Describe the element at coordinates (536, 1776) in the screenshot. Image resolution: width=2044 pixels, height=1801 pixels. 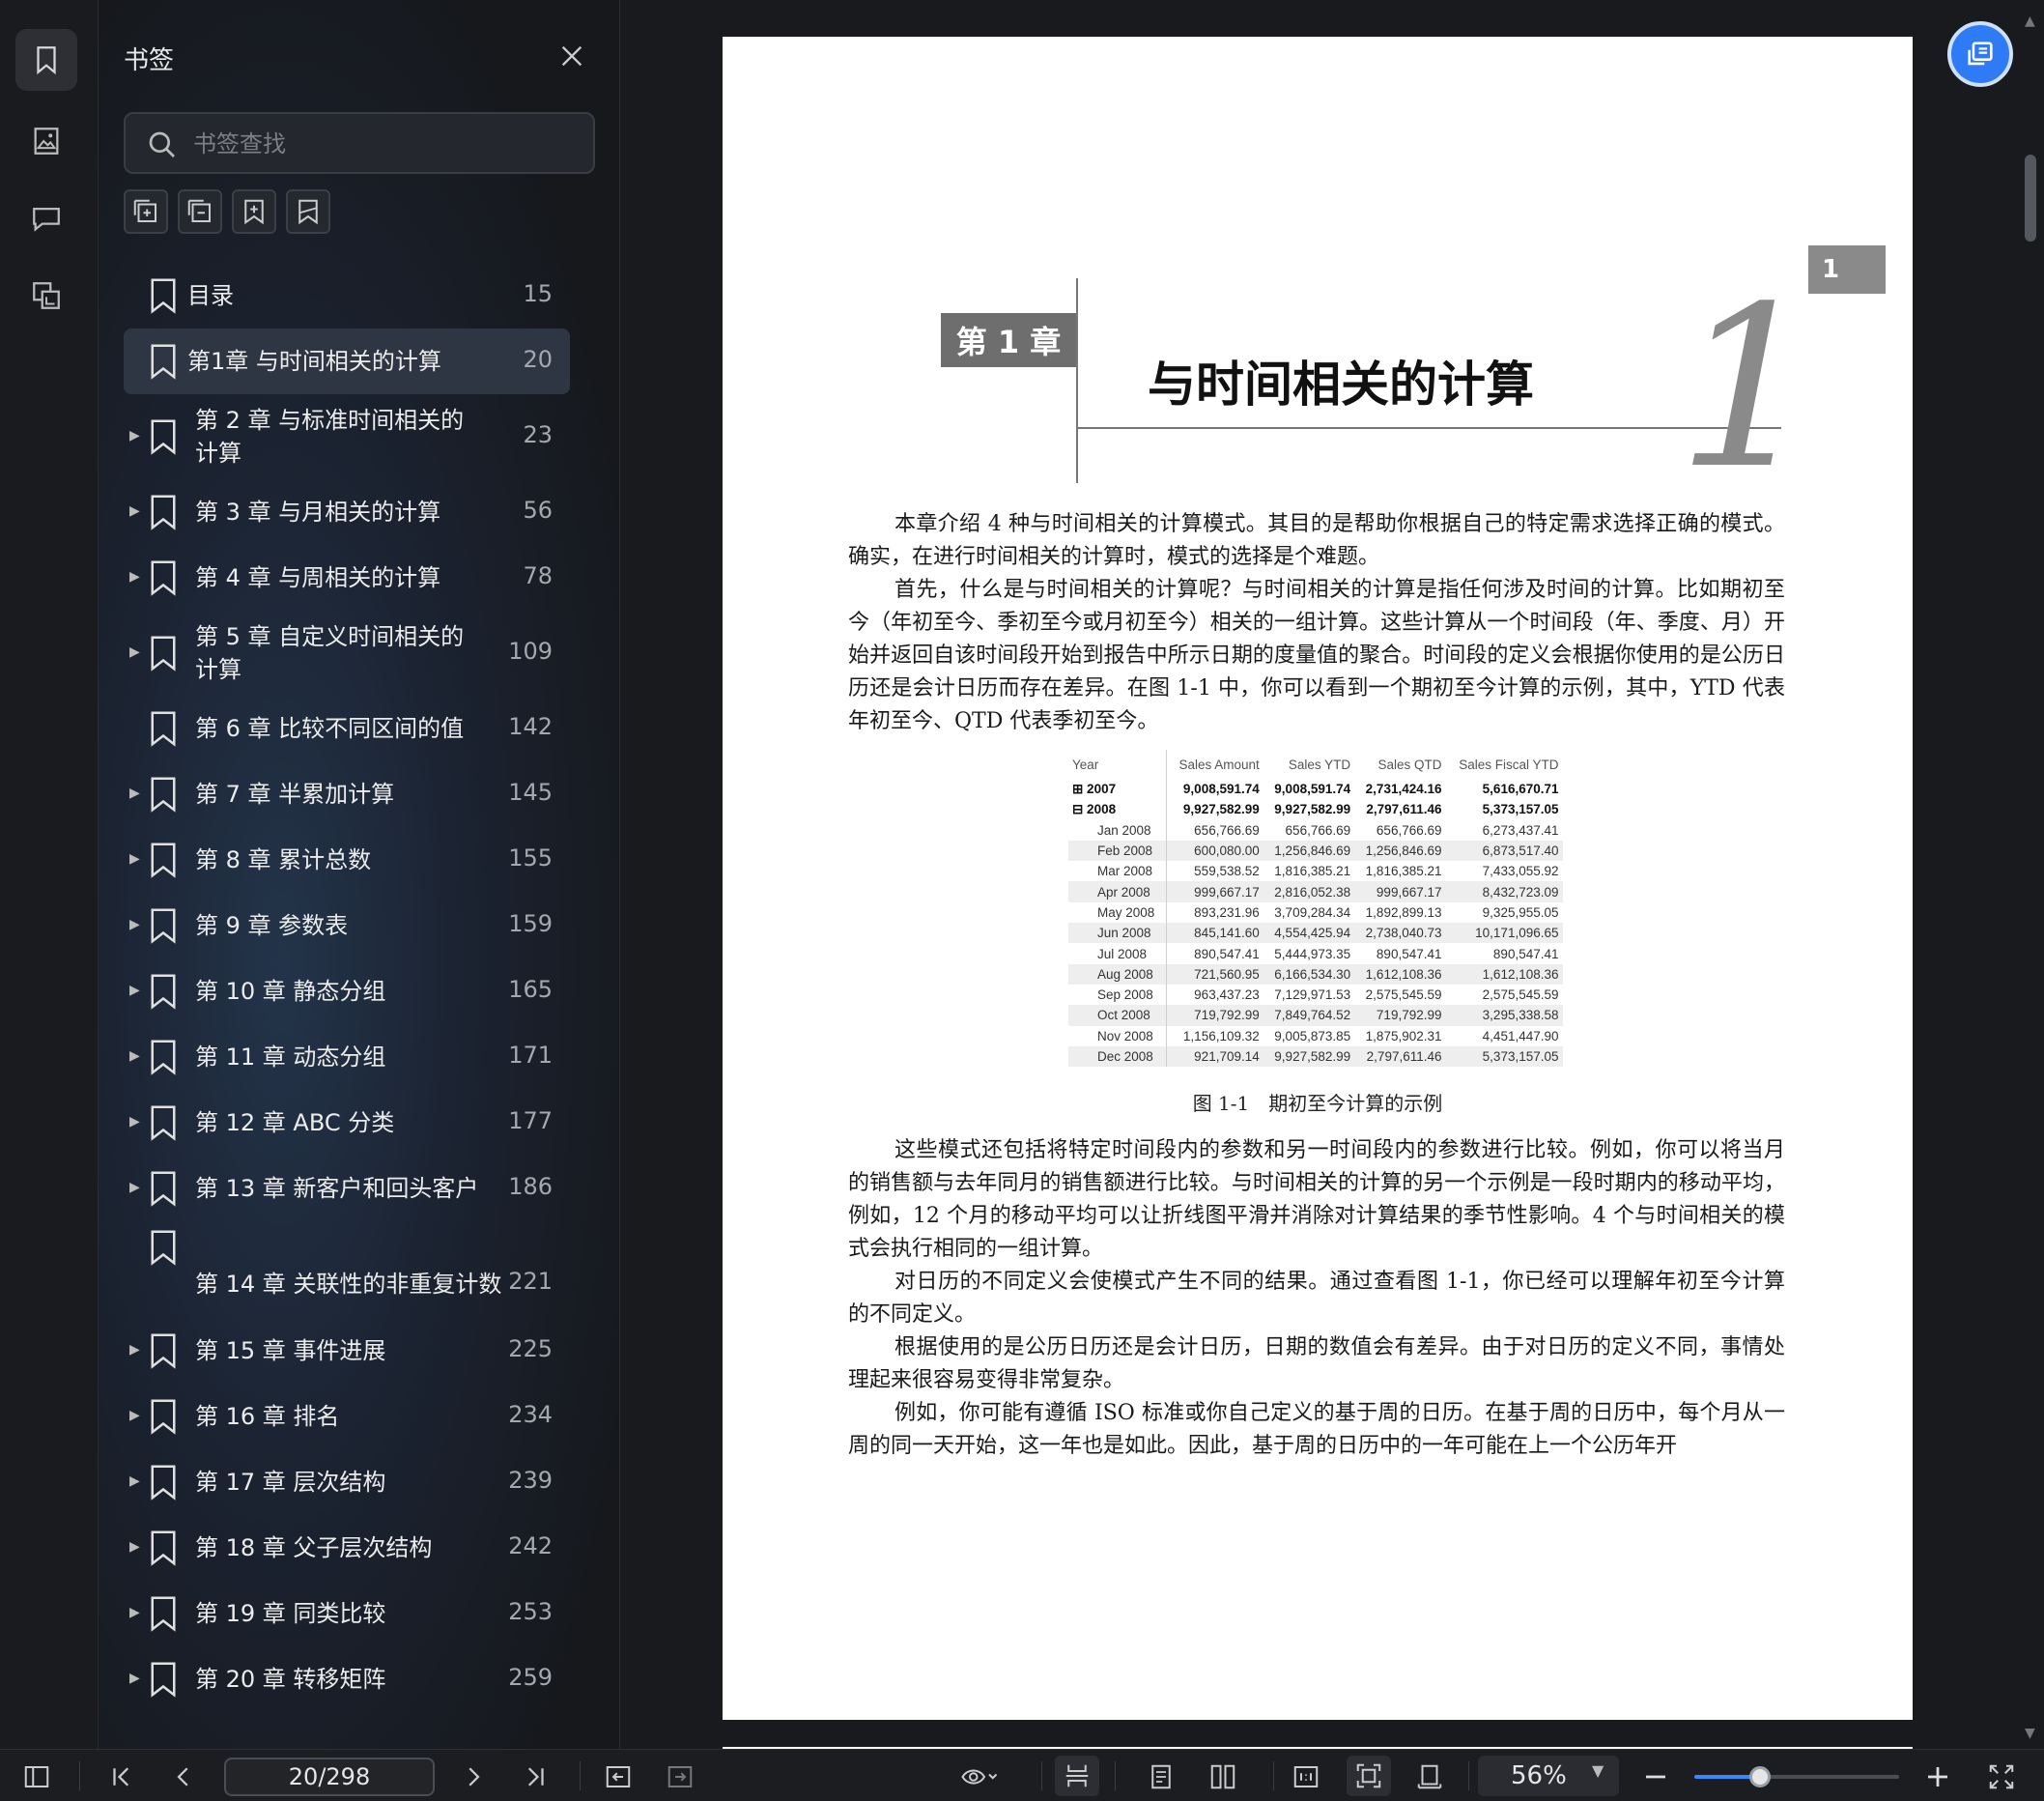
I see `last-page-button` at that location.